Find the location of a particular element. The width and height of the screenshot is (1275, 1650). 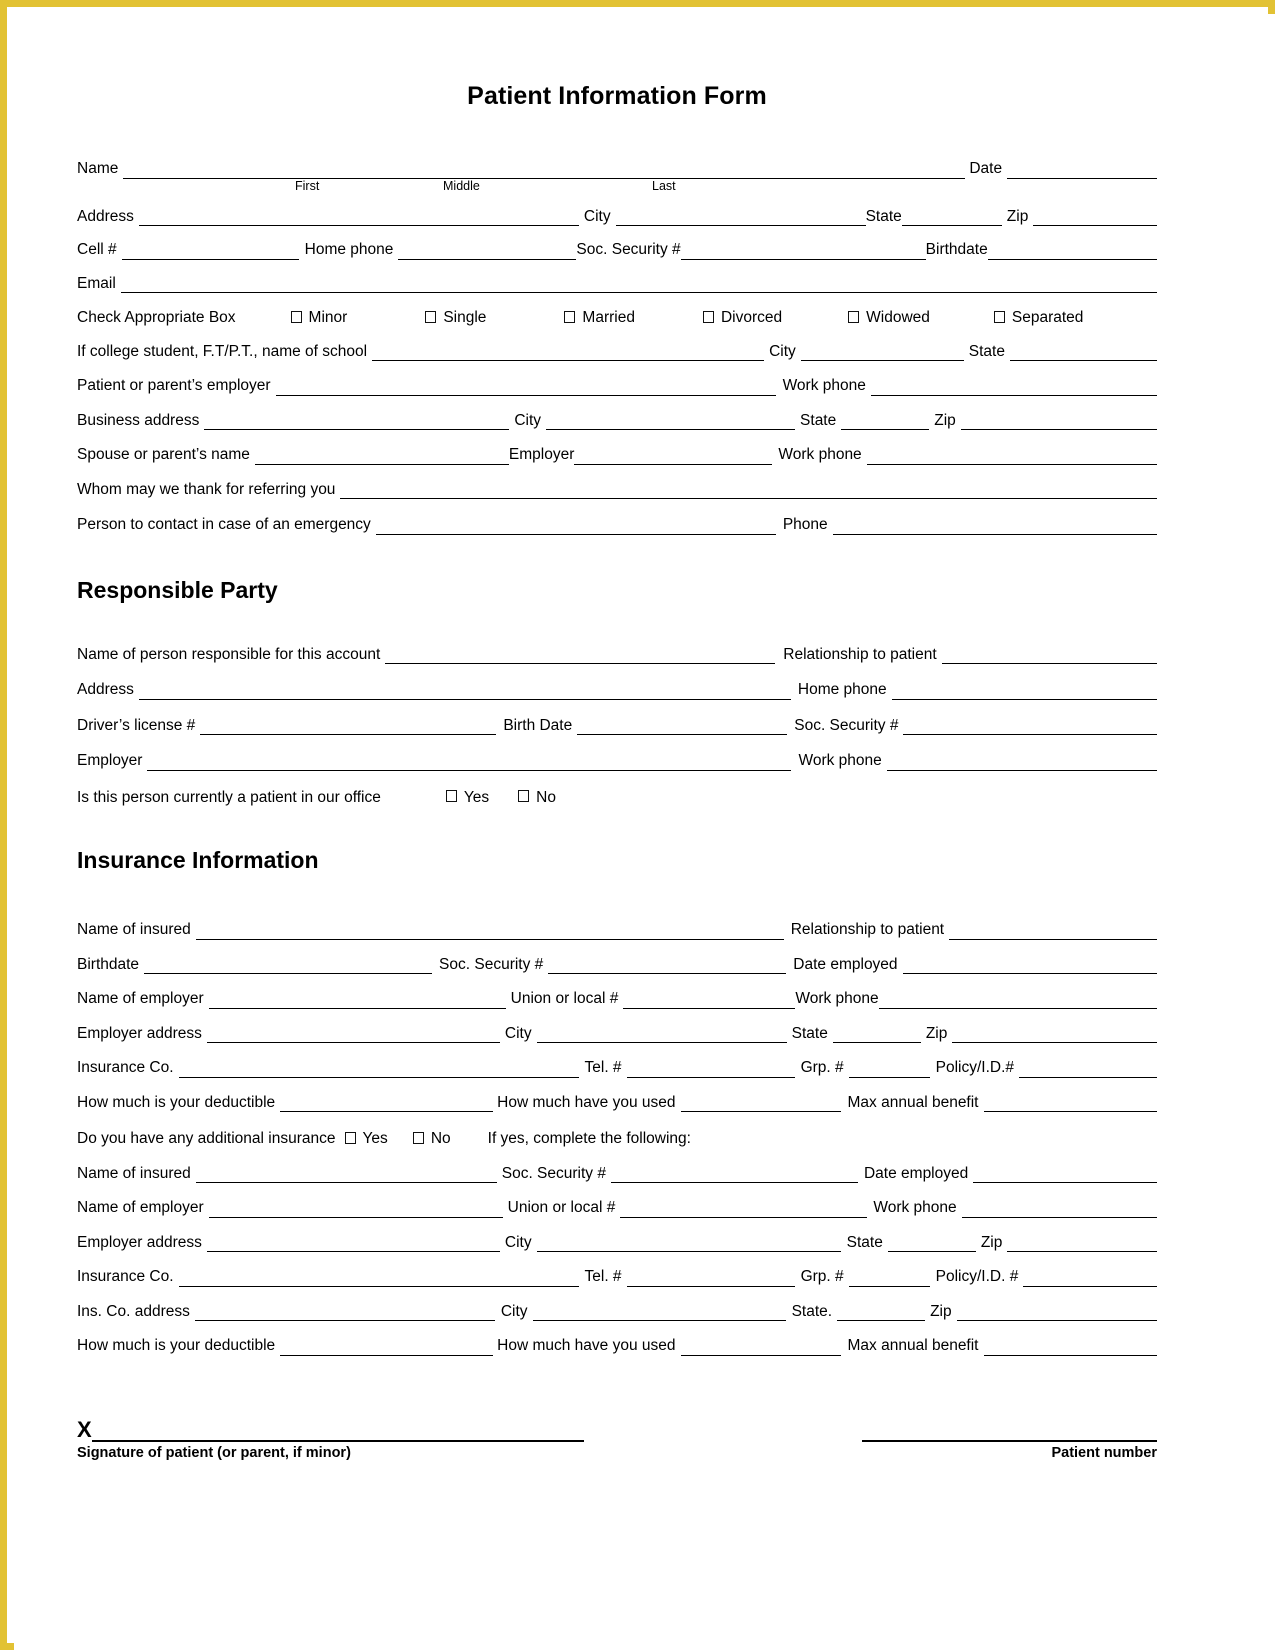

checkbox-item-single: Single is located at coordinates (455, 318).